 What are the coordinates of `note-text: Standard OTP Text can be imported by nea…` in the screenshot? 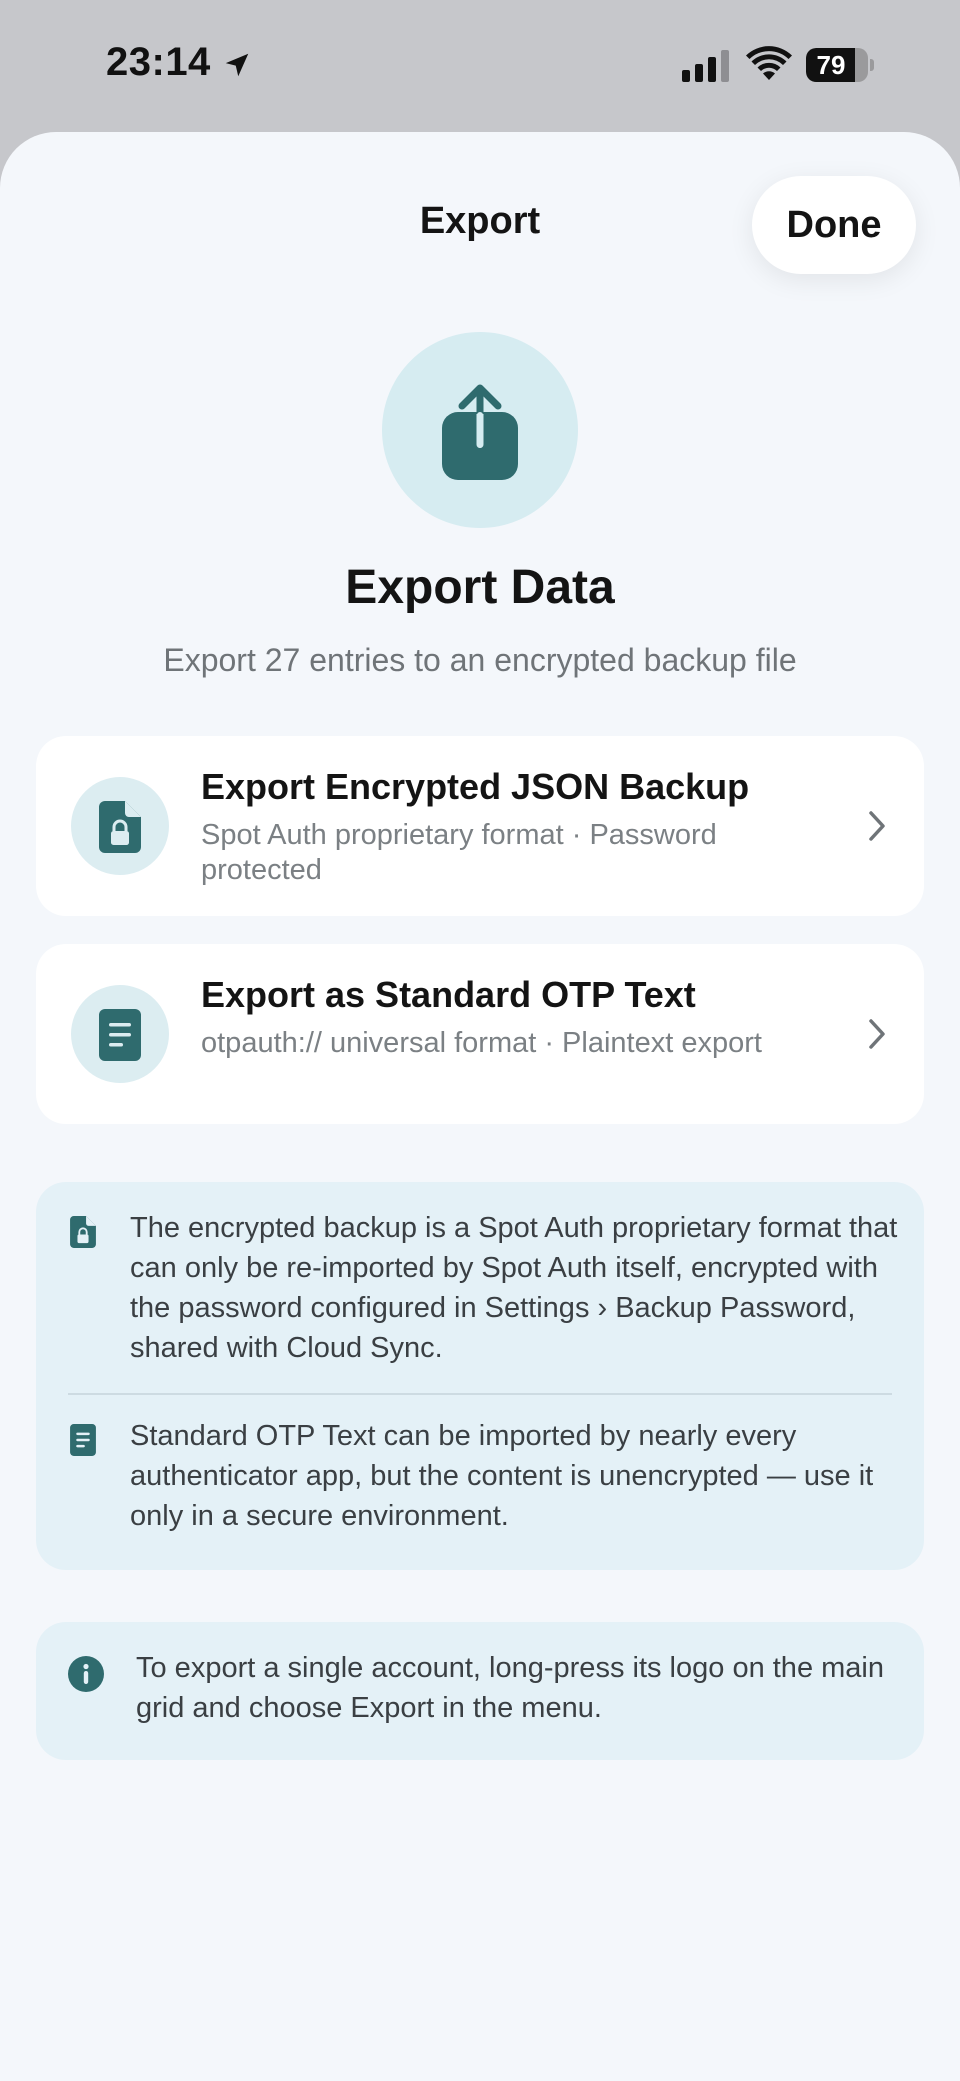 It's located at (502, 1476).